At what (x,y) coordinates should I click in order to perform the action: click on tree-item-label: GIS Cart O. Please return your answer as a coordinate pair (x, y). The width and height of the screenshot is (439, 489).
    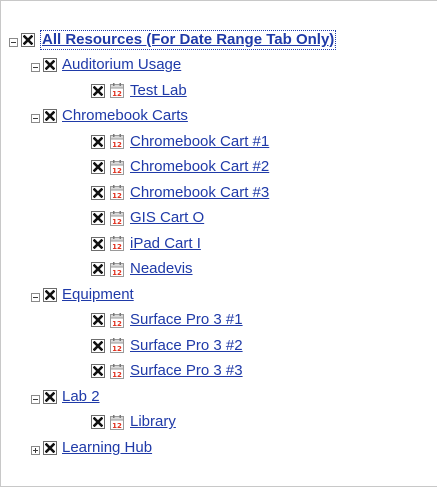
    Looking at the image, I should click on (167, 218).